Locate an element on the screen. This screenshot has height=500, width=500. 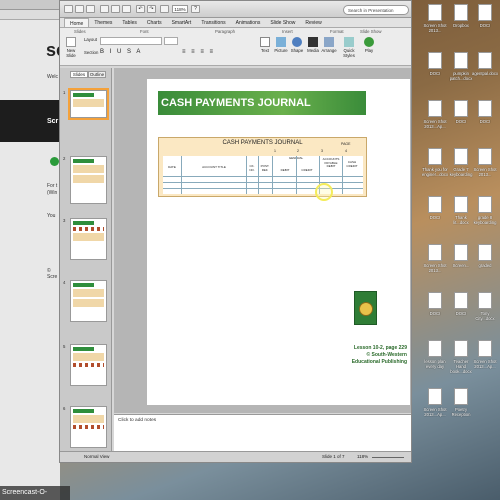
desktop-file-label: pumpkin patch...docx is located at coordinates (461, 76).